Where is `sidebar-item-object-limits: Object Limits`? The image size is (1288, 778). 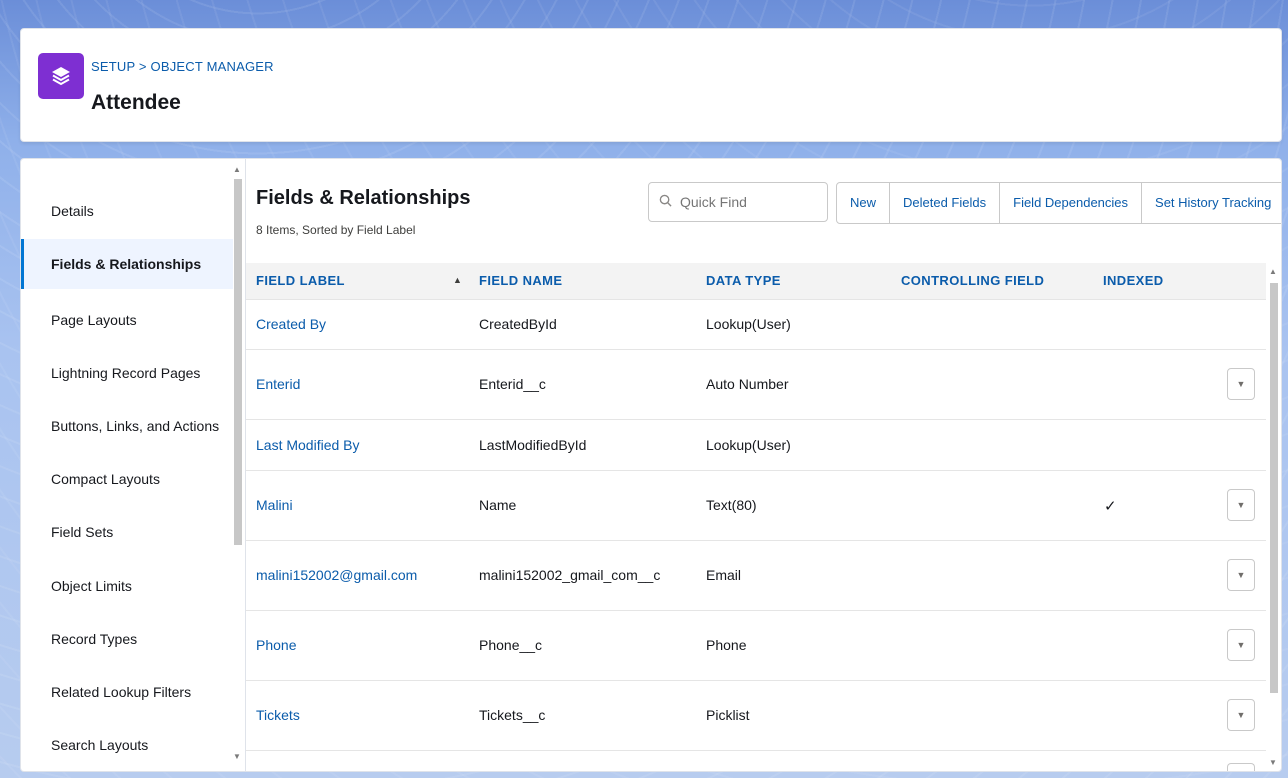
sidebar-item-object-limits: Object Limits is located at coordinates (127, 586).